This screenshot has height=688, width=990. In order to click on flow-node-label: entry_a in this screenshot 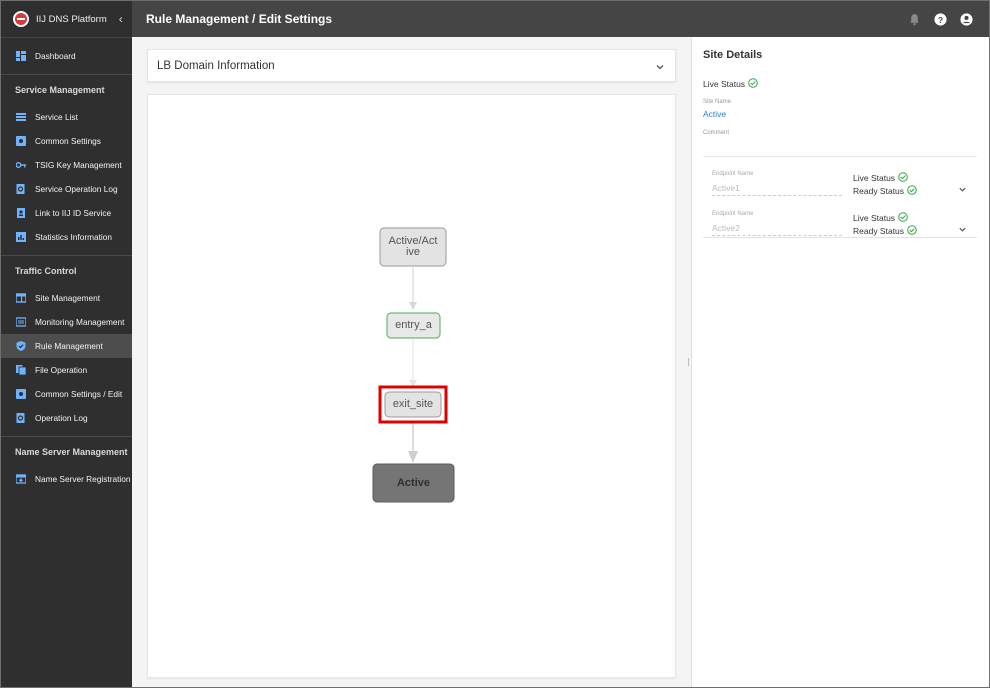, I will do `click(413, 325)`.